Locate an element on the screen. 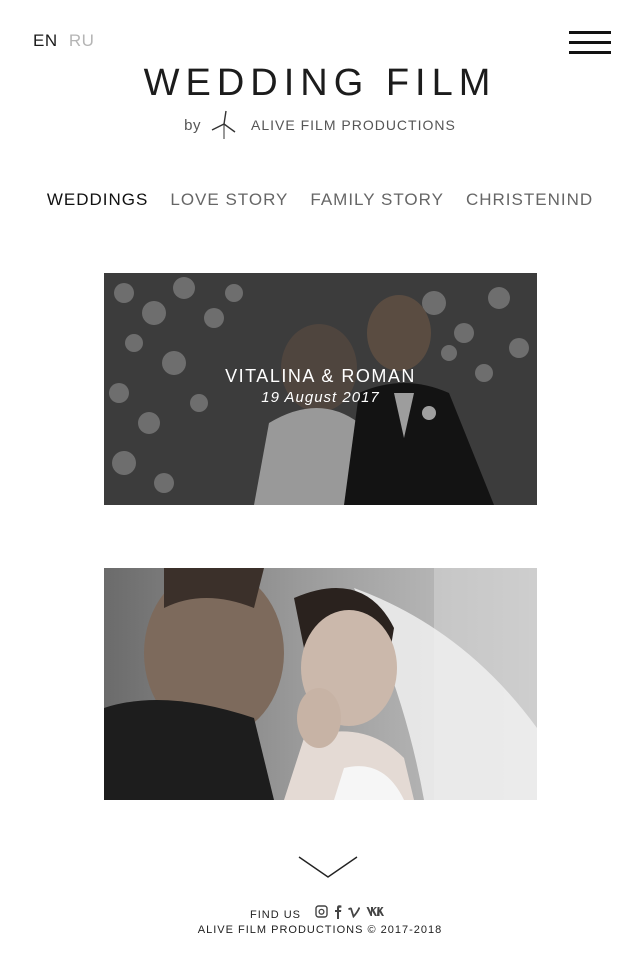 The image size is (640, 960). find-us-label: FIND US is located at coordinates (275, 915).